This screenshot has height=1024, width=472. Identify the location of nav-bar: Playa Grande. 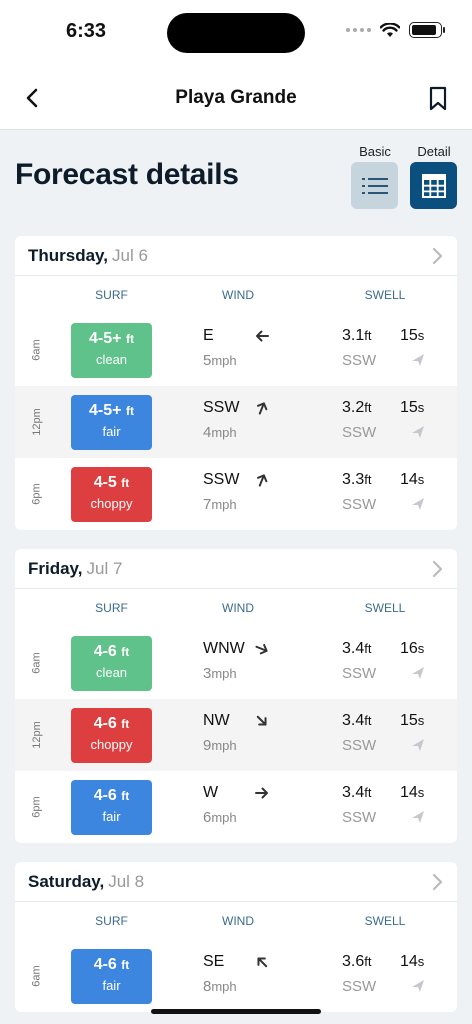
(236, 98).